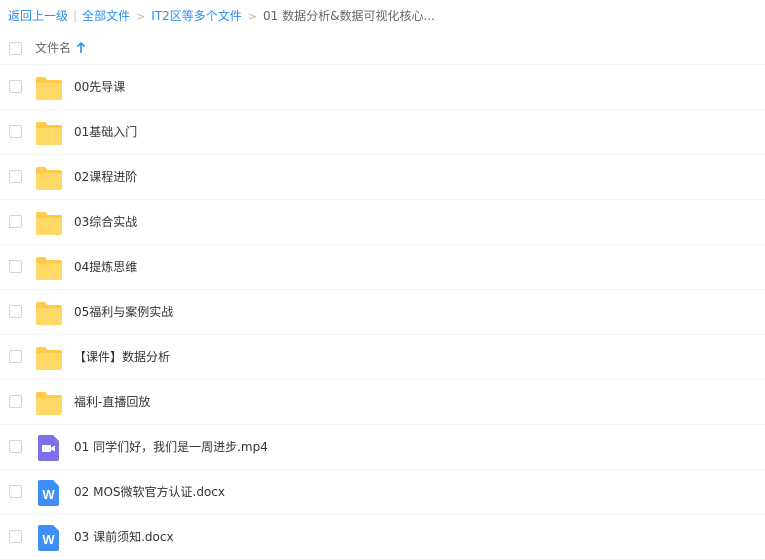  Describe the element at coordinates (106, 16) in the screenshot. I see `breadcrumb-all-files: 全部文件` at that location.